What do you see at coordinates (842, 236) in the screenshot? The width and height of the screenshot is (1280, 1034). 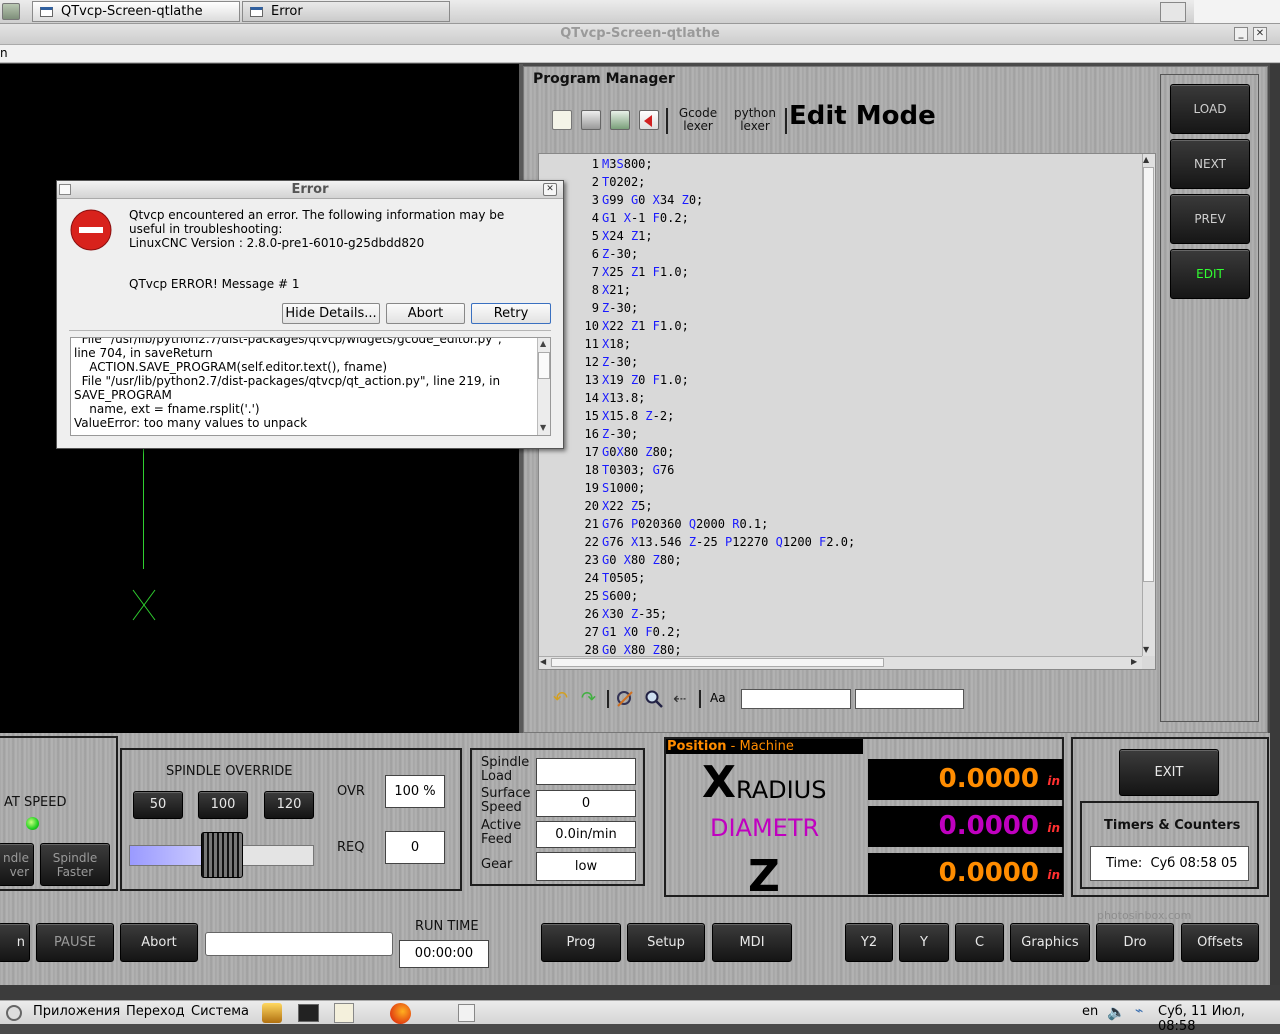 I see `code-line: 5 X24 Z1;` at bounding box center [842, 236].